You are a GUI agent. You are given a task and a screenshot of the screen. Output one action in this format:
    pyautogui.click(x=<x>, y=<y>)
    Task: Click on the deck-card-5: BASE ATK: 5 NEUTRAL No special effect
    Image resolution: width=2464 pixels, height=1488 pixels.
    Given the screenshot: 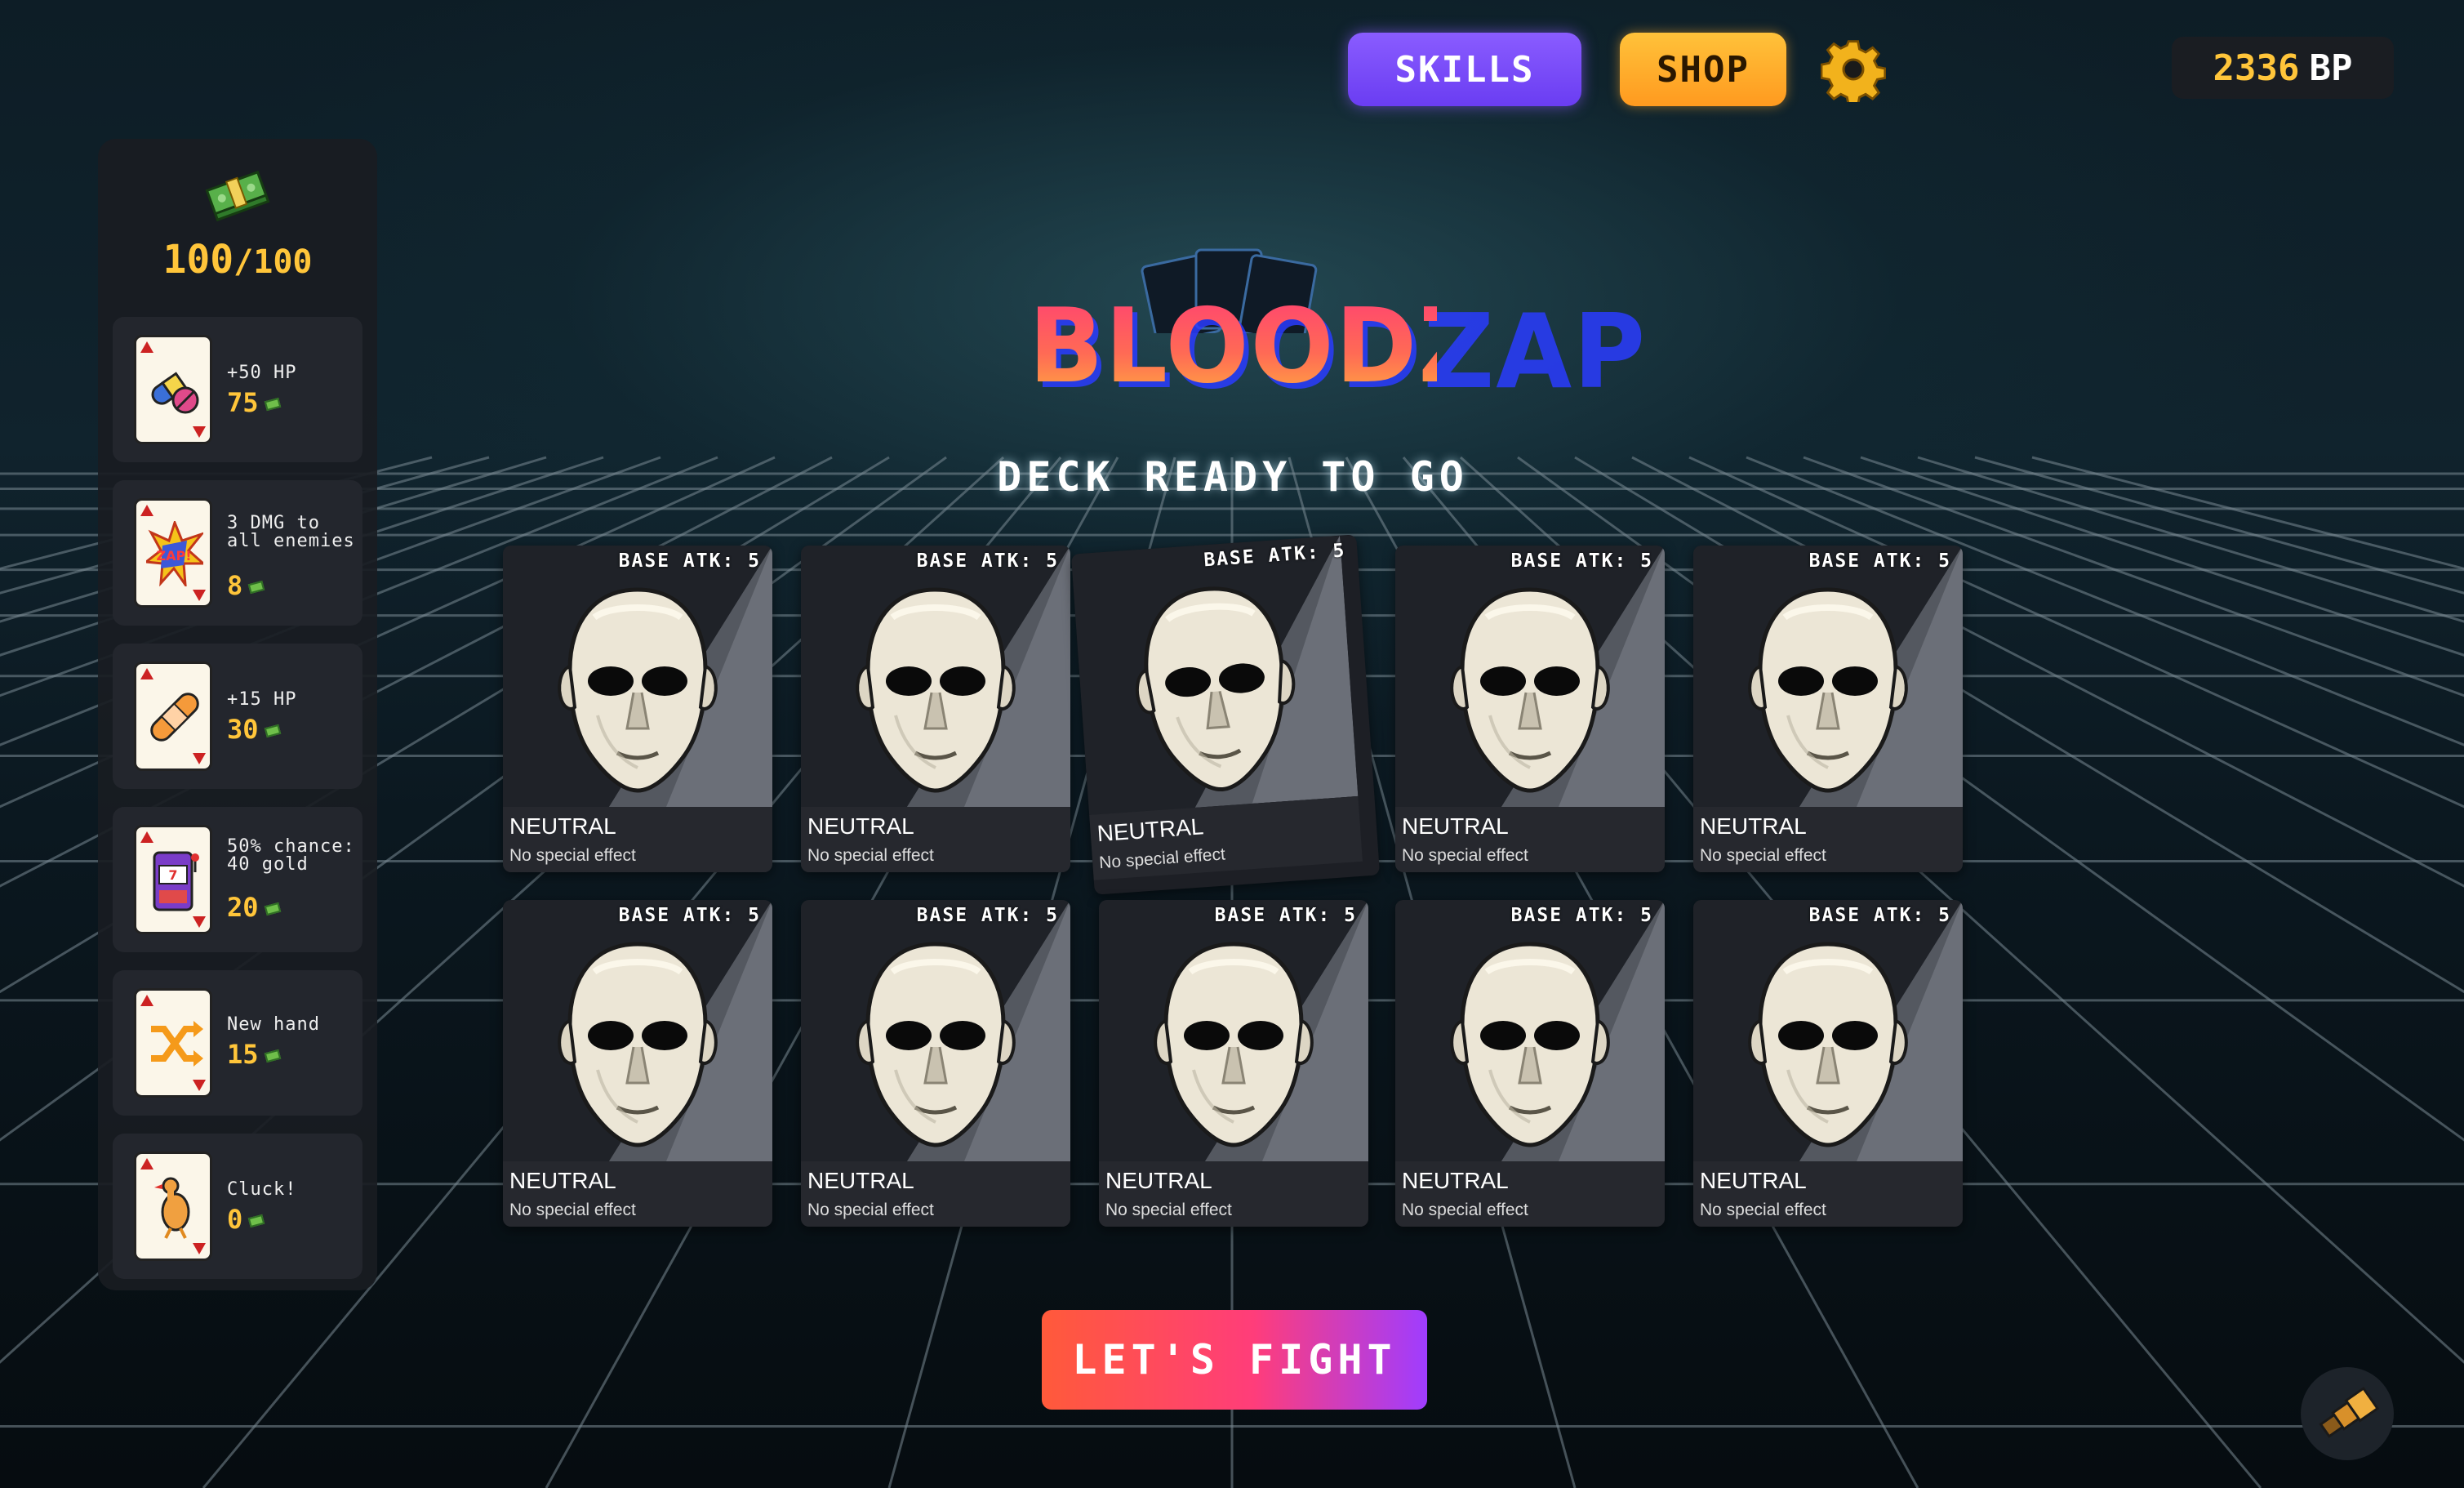 What is the action you would take?
    pyautogui.click(x=1828, y=709)
    